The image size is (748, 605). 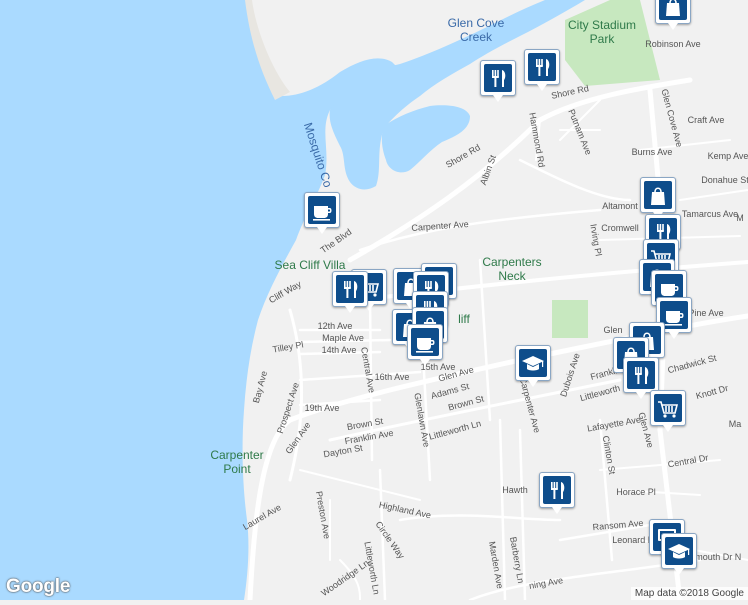 What do you see at coordinates (38, 586) in the screenshot?
I see `google-logo: Google` at bounding box center [38, 586].